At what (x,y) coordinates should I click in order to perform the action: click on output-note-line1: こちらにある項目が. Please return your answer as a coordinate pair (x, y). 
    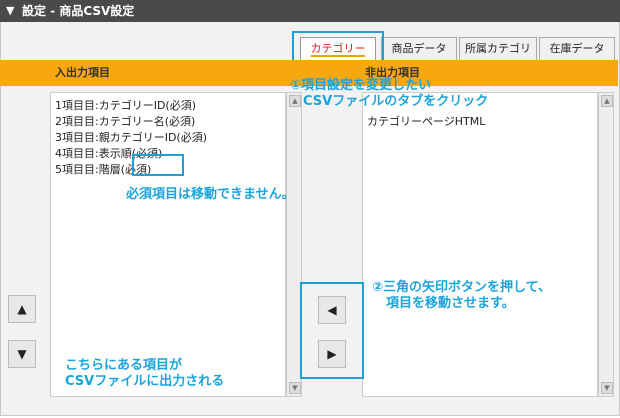
    Looking at the image, I should click on (124, 365).